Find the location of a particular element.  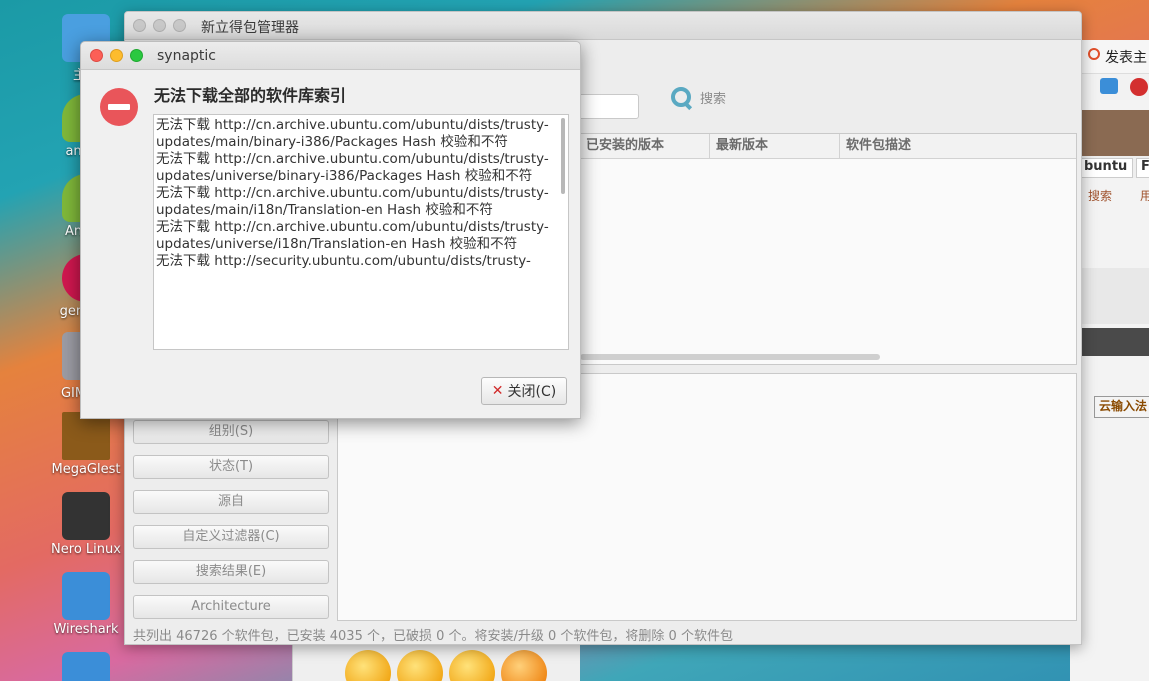

dialog-heading: 无法下载全部的软件库索引 is located at coordinates (250, 95).